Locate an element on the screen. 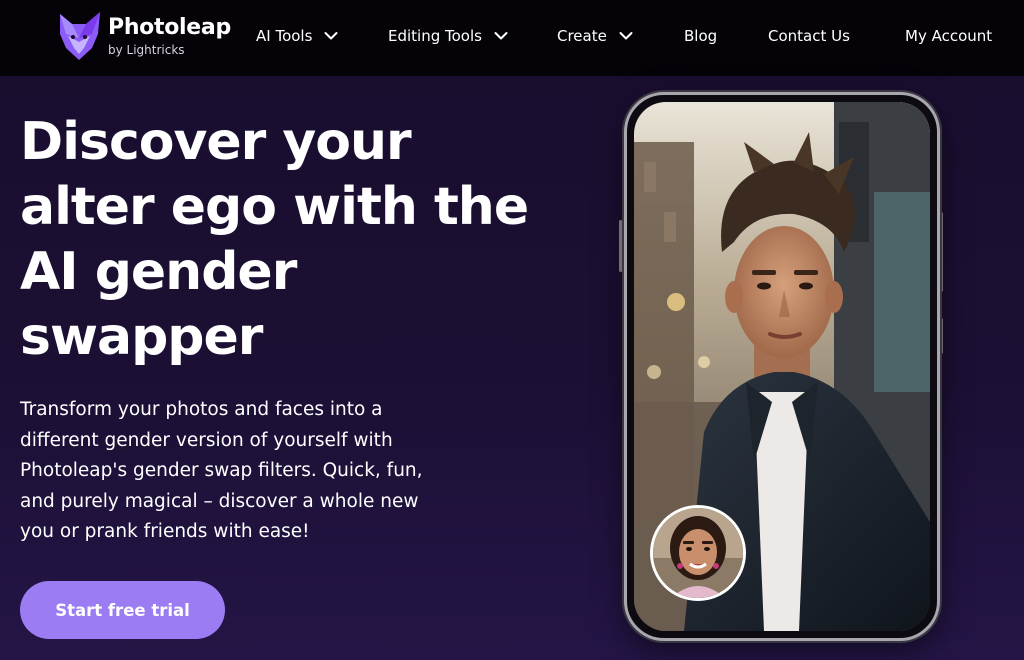 Image resolution: width=1024 pixels, height=660 pixels. nav-item-label: Contact Us is located at coordinates (809, 36).